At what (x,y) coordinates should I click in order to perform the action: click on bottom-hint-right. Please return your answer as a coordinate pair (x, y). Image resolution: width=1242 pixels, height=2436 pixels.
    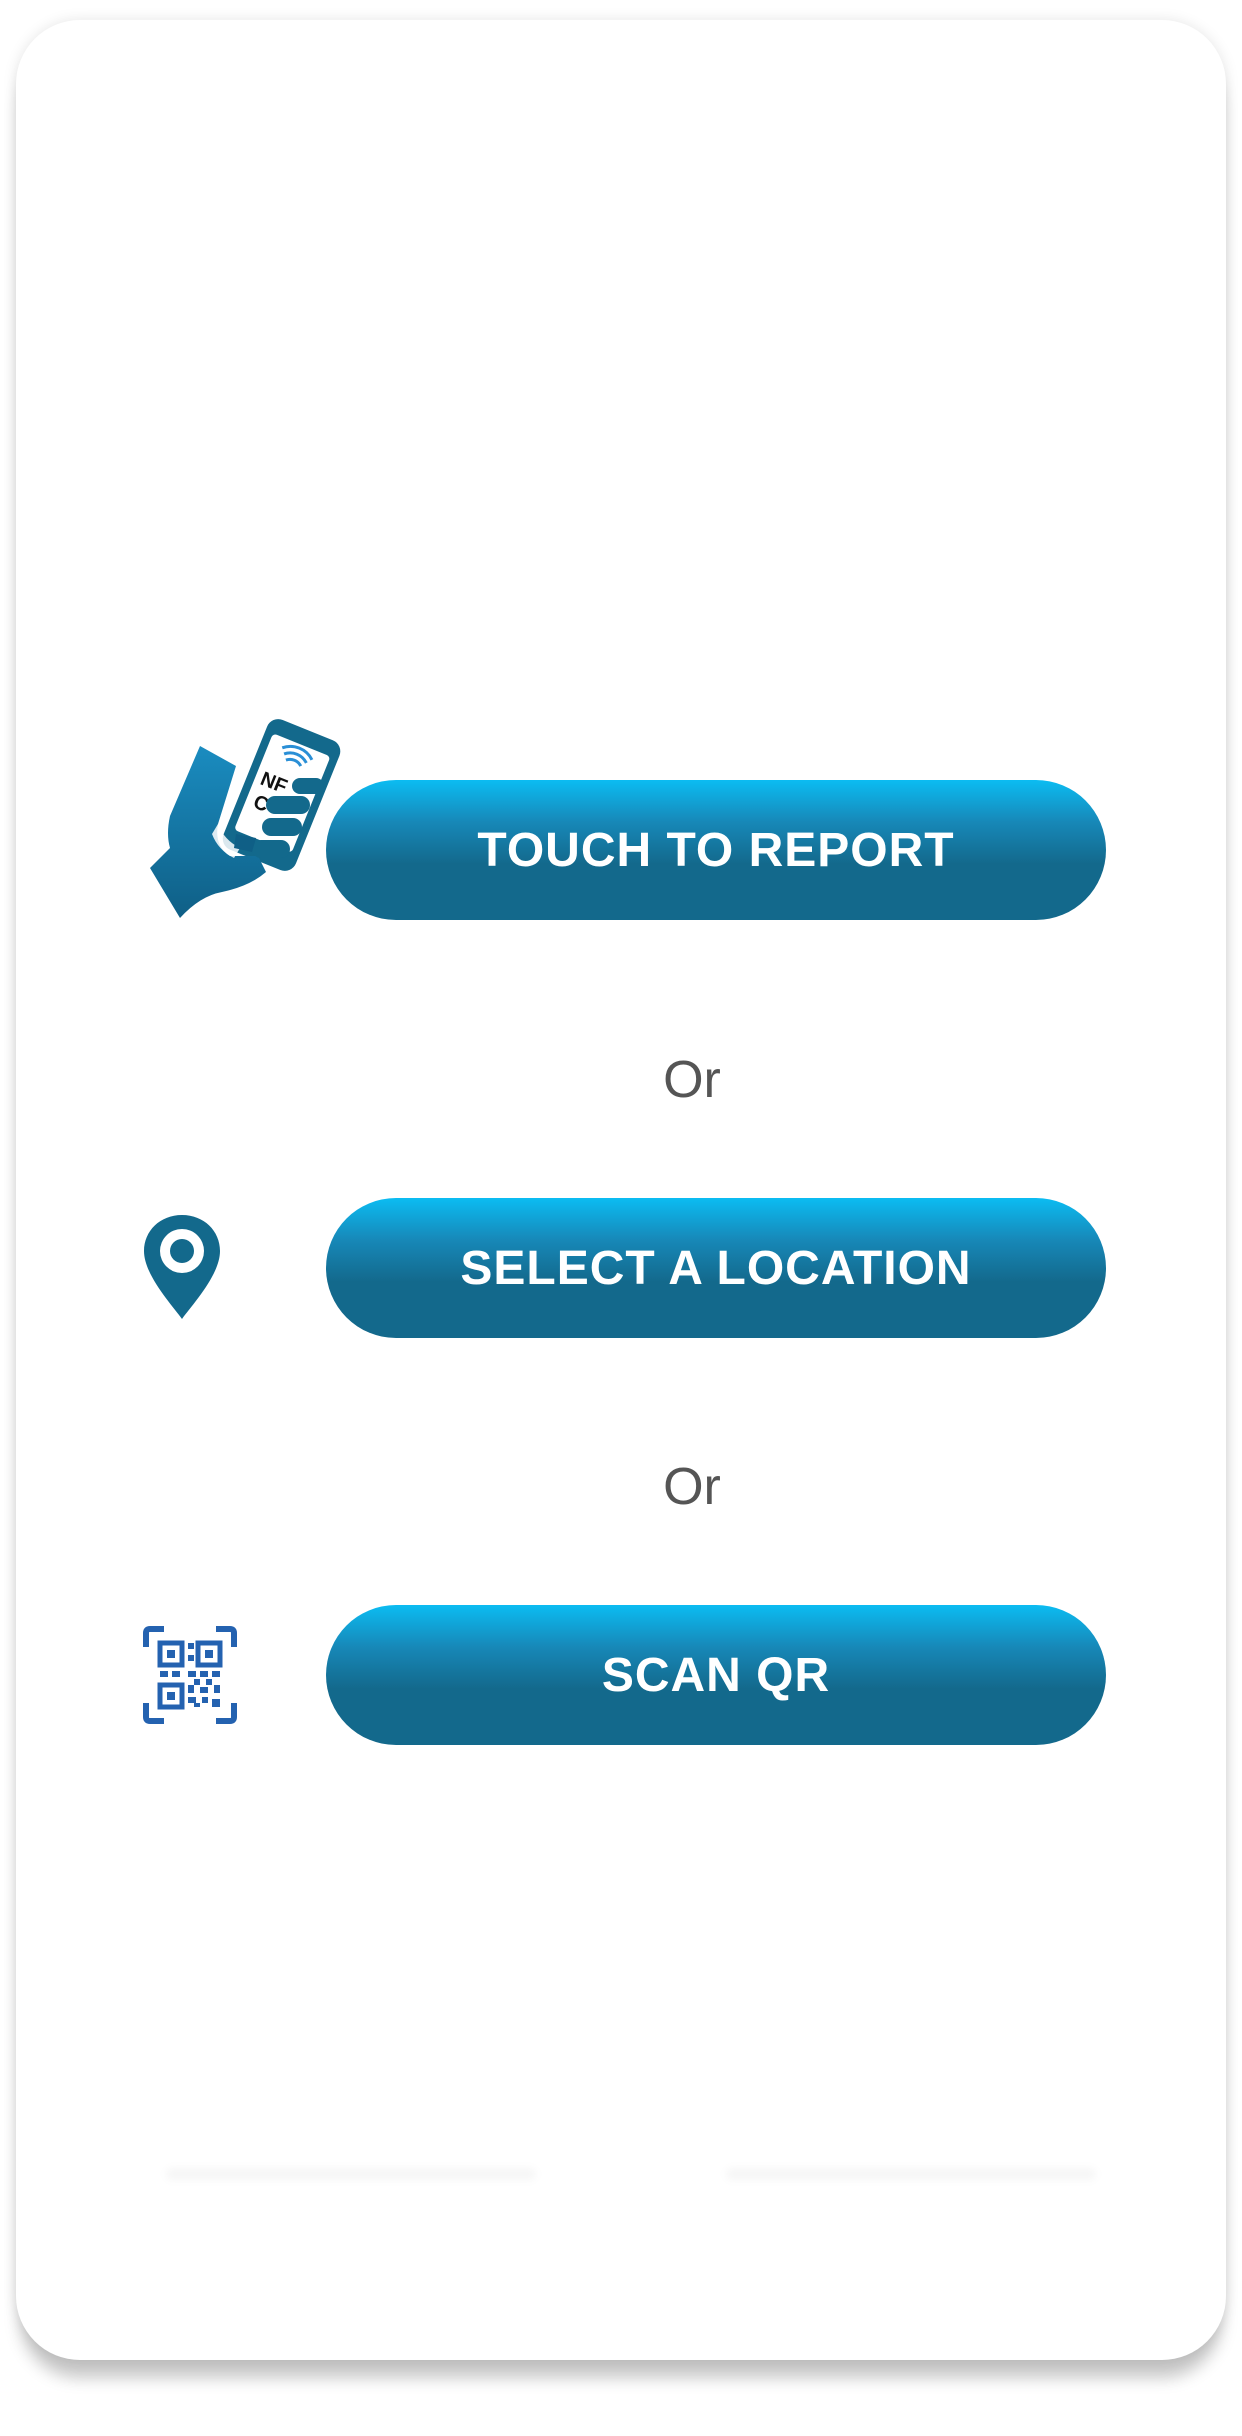
    Looking at the image, I should click on (911, 2174).